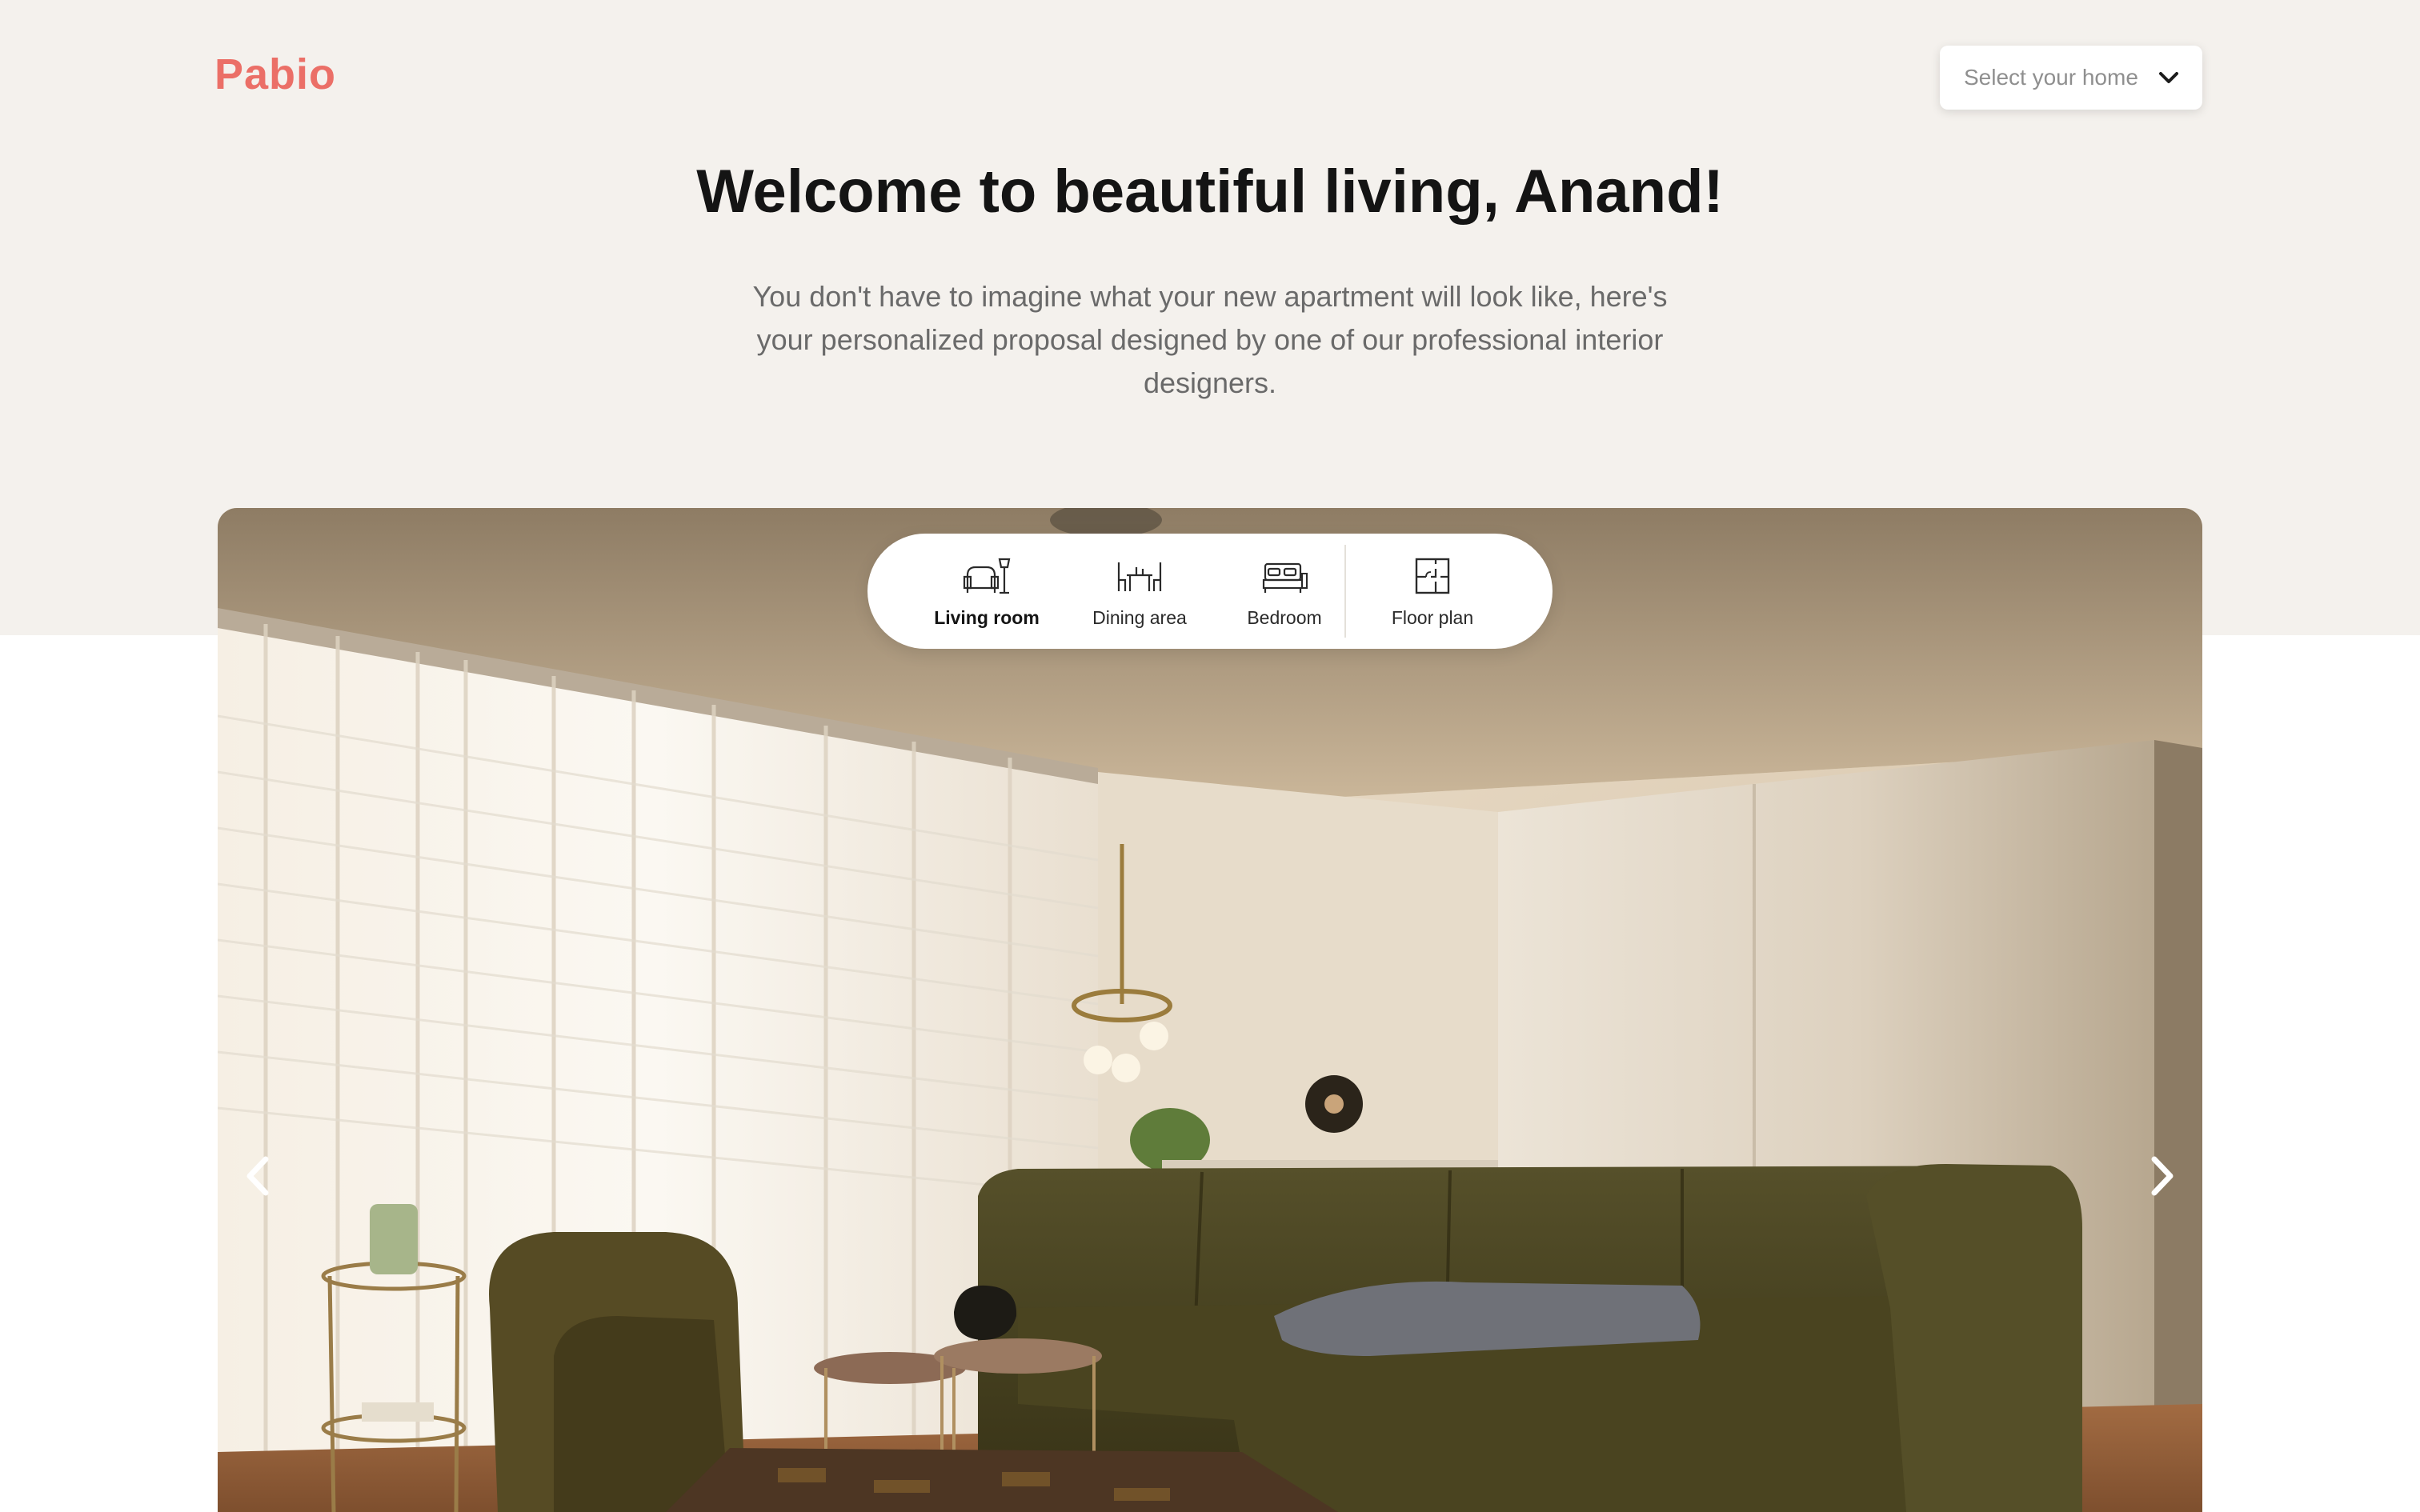  Describe the element at coordinates (987, 617) in the screenshot. I see `tab-label: Living room` at that location.